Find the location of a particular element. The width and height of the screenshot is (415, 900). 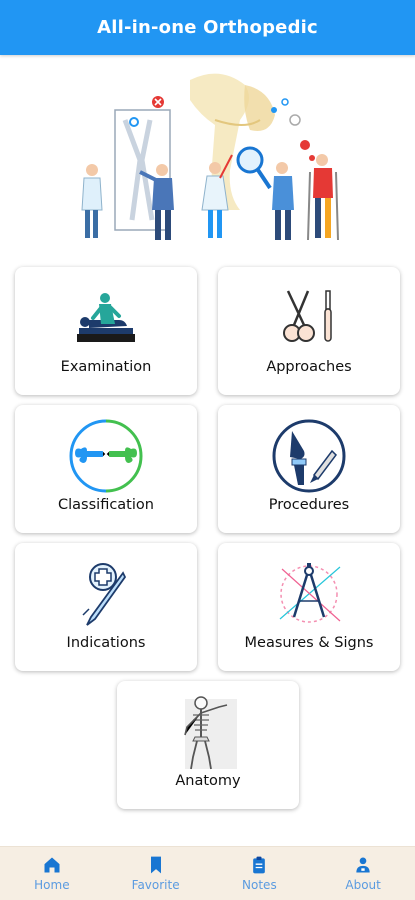

nav-favorite-label: Favorite is located at coordinates (155, 885).